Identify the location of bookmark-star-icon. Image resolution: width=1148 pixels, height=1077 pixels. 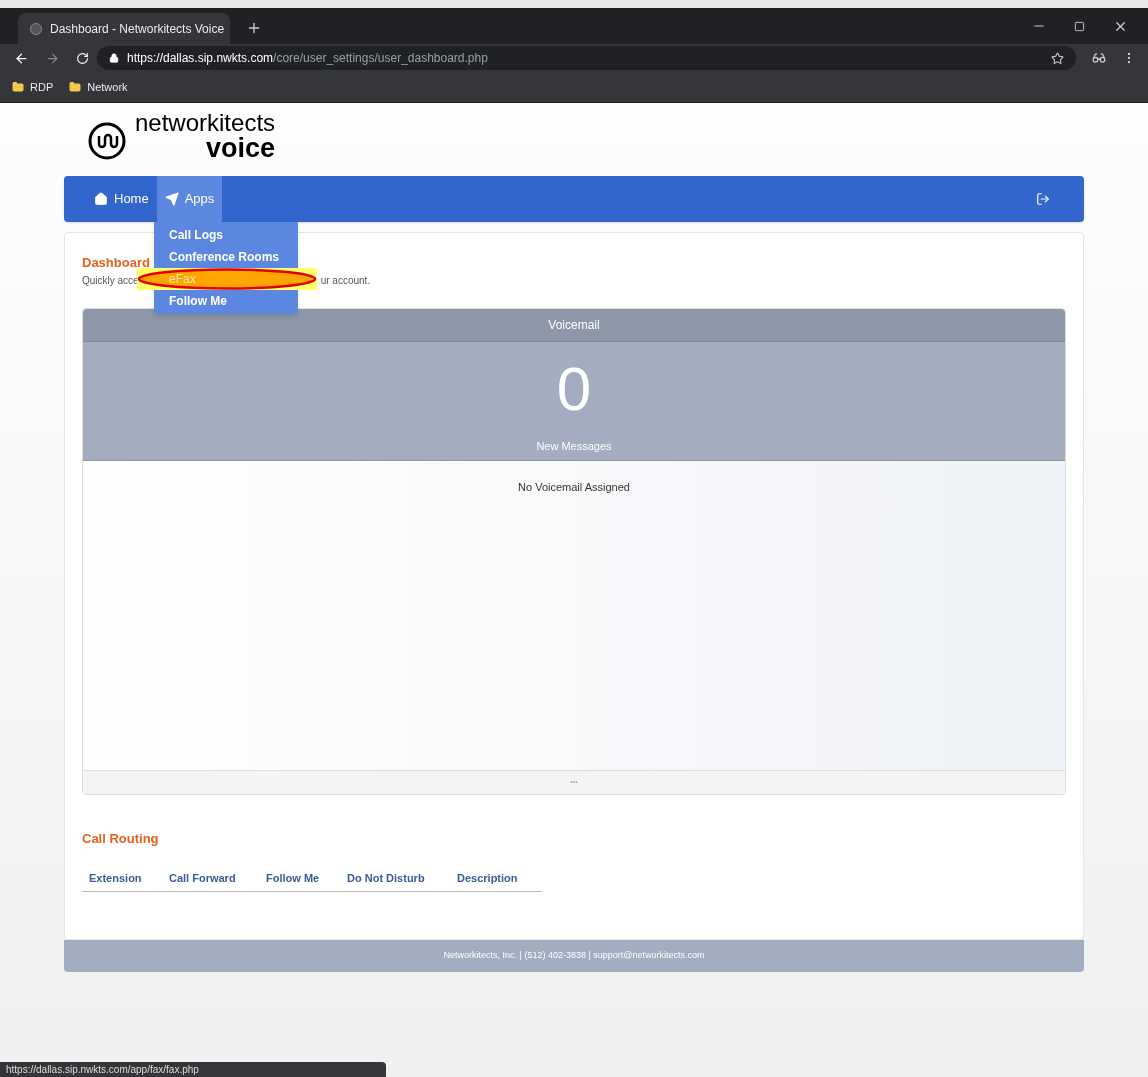
(1057, 58).